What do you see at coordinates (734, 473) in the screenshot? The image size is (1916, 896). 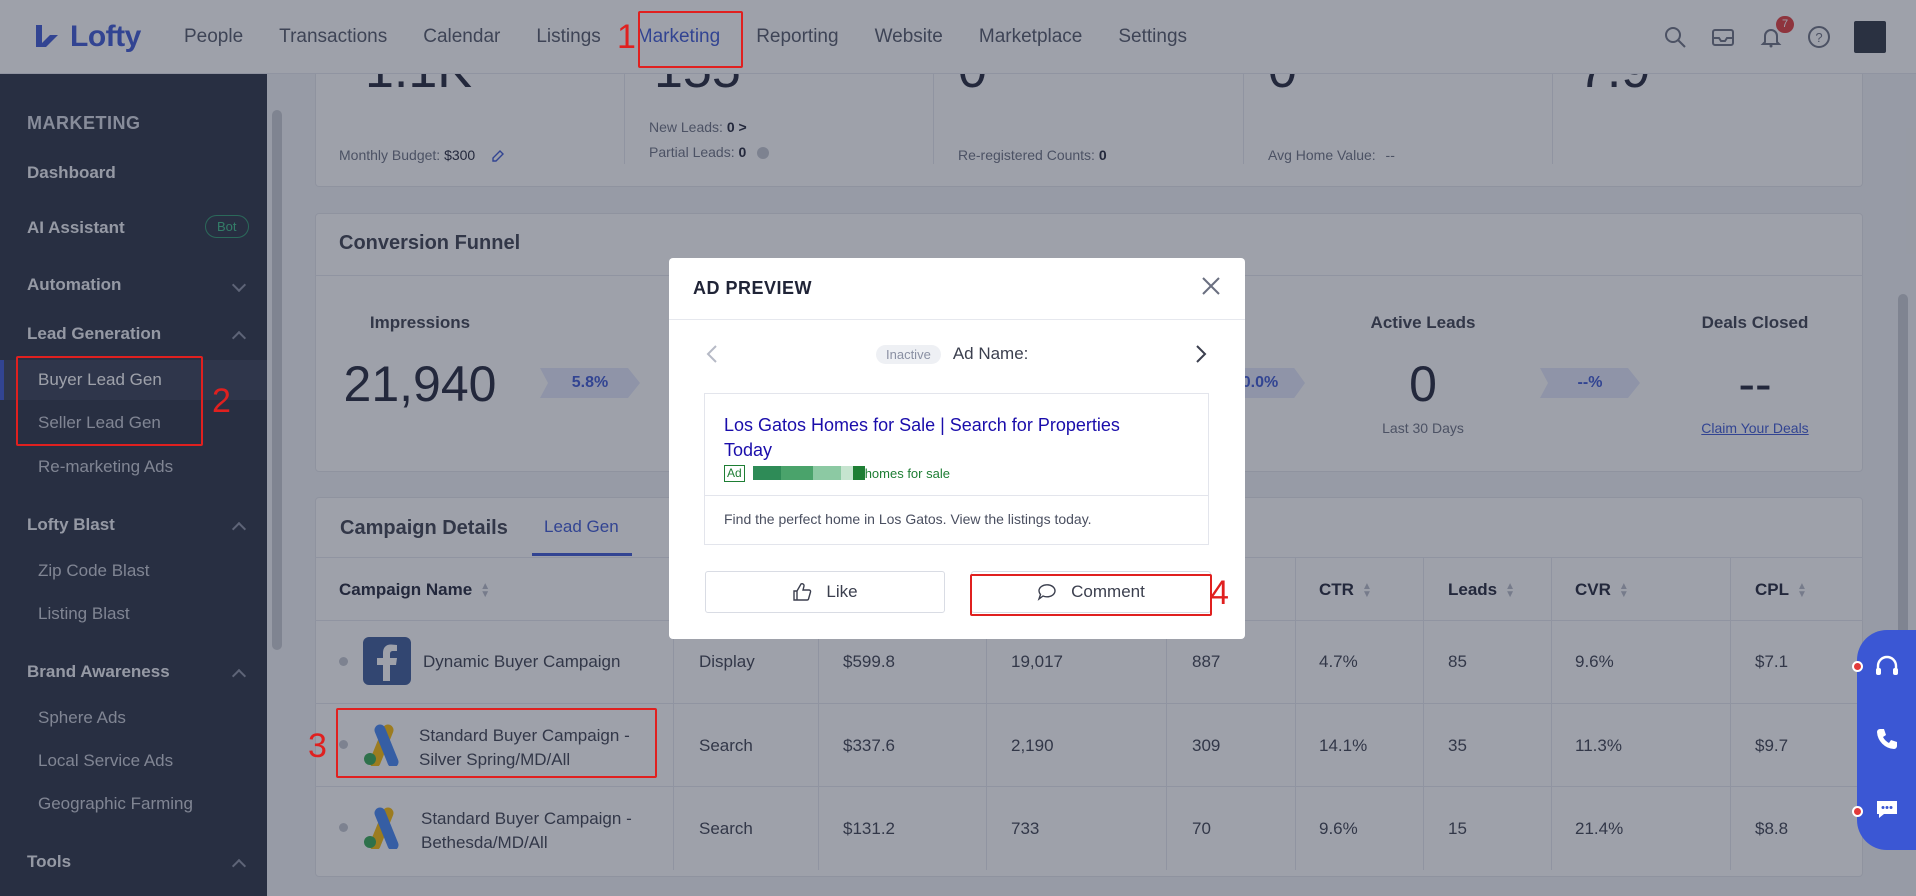 I see `ad-tag: Ad` at bounding box center [734, 473].